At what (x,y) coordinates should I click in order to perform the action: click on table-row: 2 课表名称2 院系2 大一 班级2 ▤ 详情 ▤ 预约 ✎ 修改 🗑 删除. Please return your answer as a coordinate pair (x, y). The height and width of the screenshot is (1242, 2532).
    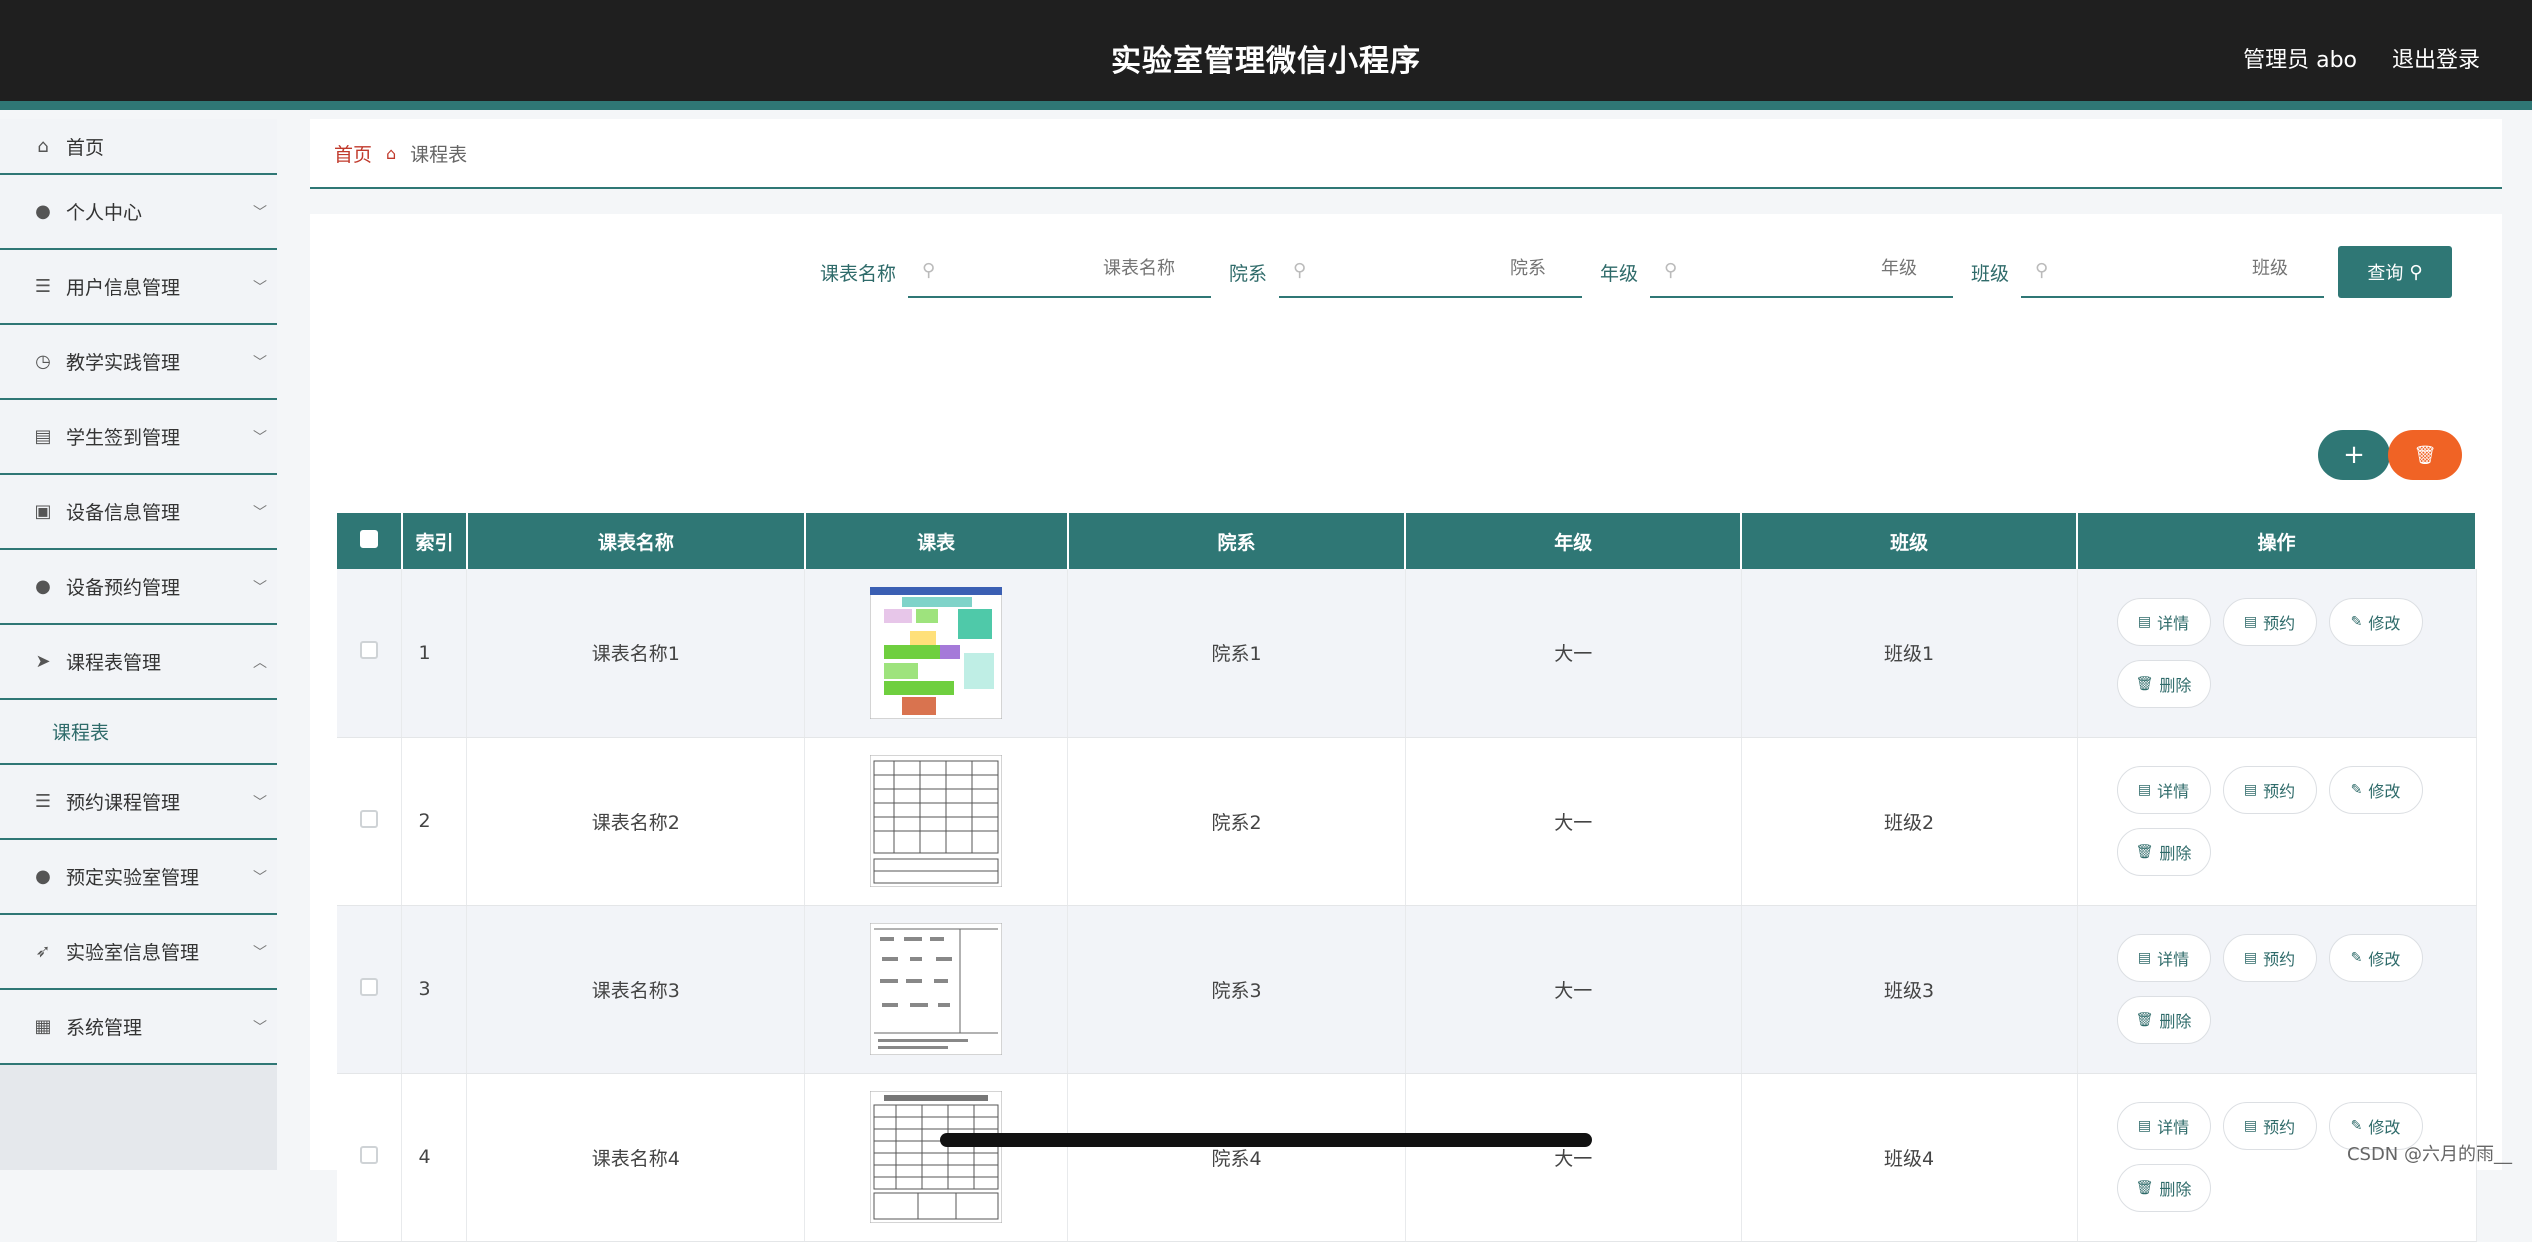
    Looking at the image, I should click on (1407, 821).